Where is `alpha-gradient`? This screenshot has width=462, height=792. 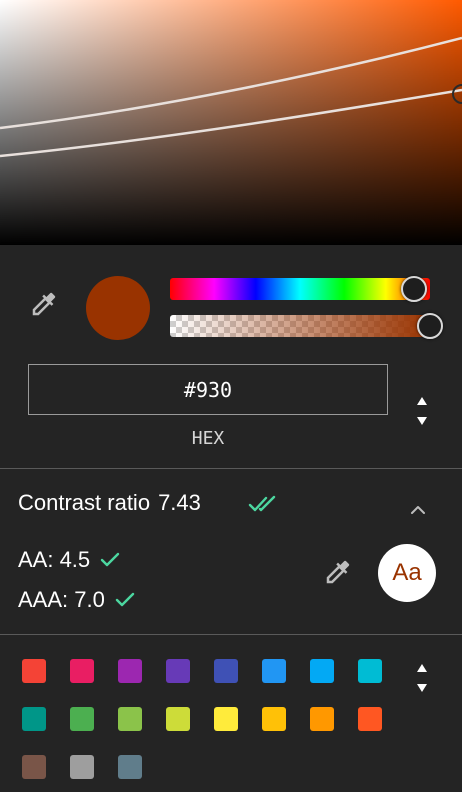
alpha-gradient is located at coordinates (300, 326).